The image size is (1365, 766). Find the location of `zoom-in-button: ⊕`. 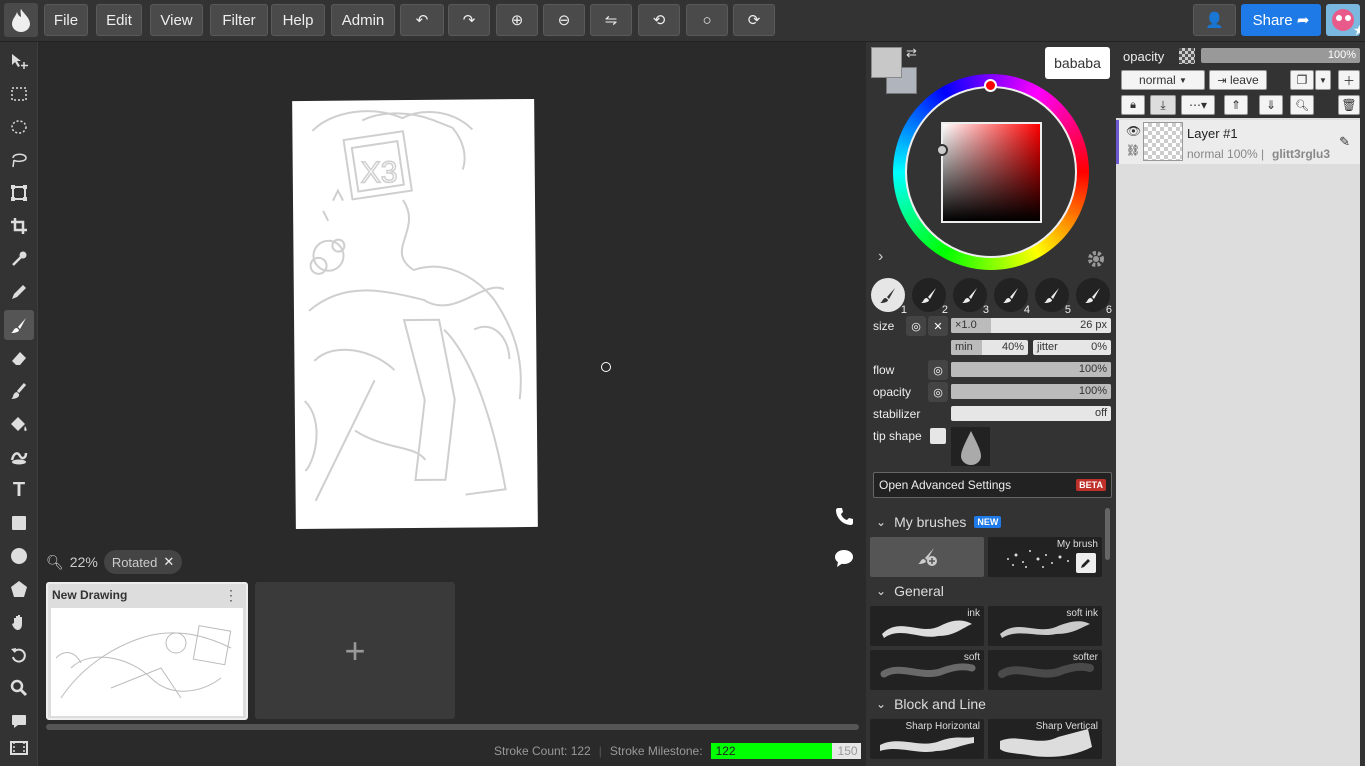

zoom-in-button: ⊕ is located at coordinates (517, 20).